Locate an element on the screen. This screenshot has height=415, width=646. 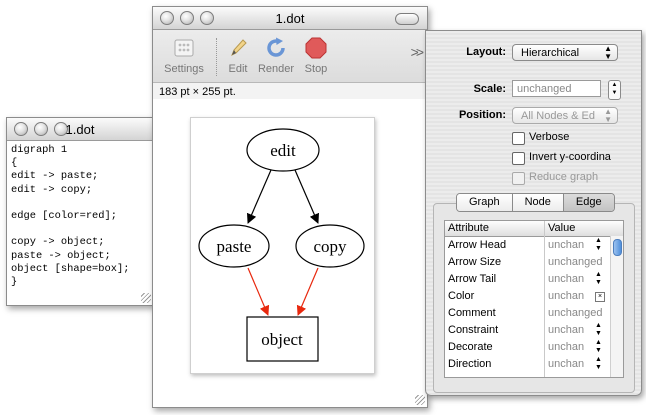
table-row: Color unchan × is located at coordinates (534, 296).